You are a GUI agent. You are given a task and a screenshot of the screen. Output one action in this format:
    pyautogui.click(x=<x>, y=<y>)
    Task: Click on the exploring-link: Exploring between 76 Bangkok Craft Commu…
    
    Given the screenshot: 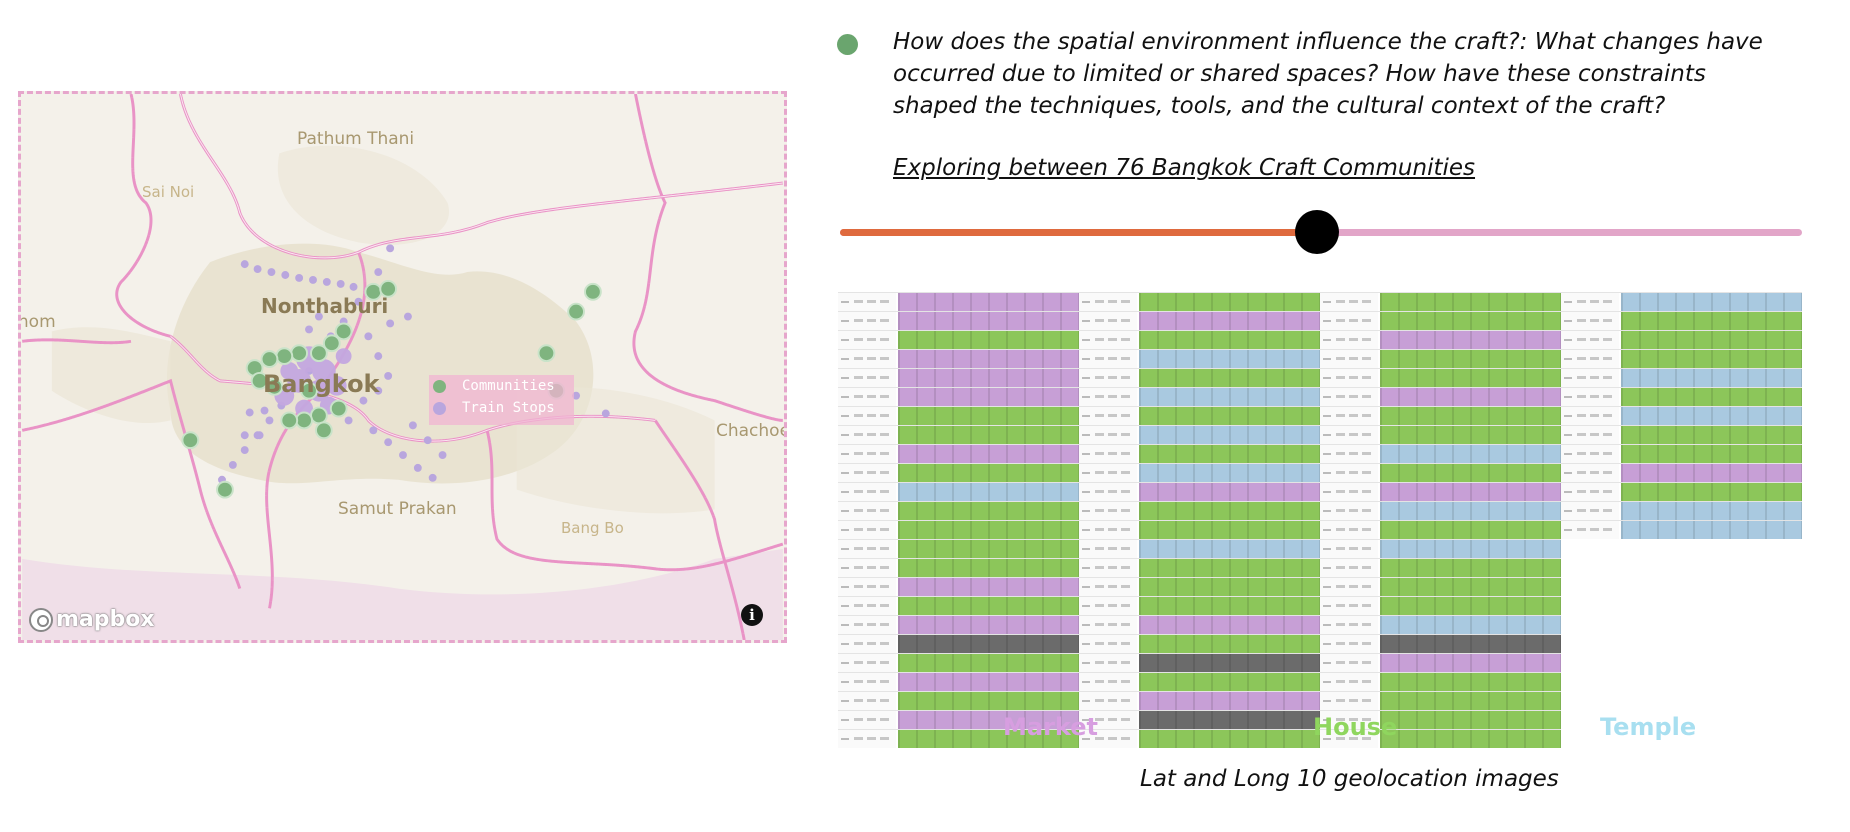 What is the action you would take?
    pyautogui.click(x=1184, y=168)
    